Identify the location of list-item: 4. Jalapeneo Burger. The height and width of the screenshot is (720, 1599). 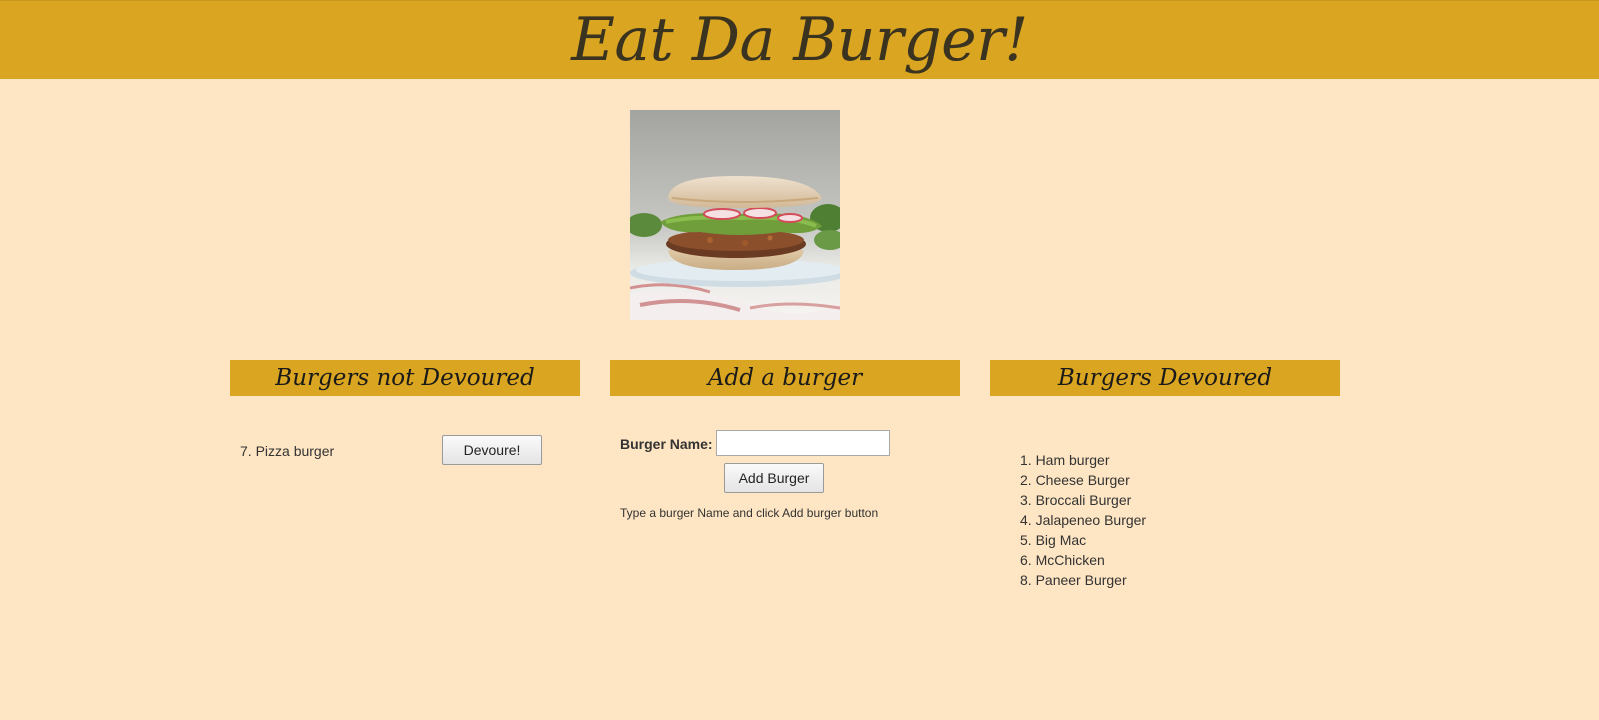
(1083, 520).